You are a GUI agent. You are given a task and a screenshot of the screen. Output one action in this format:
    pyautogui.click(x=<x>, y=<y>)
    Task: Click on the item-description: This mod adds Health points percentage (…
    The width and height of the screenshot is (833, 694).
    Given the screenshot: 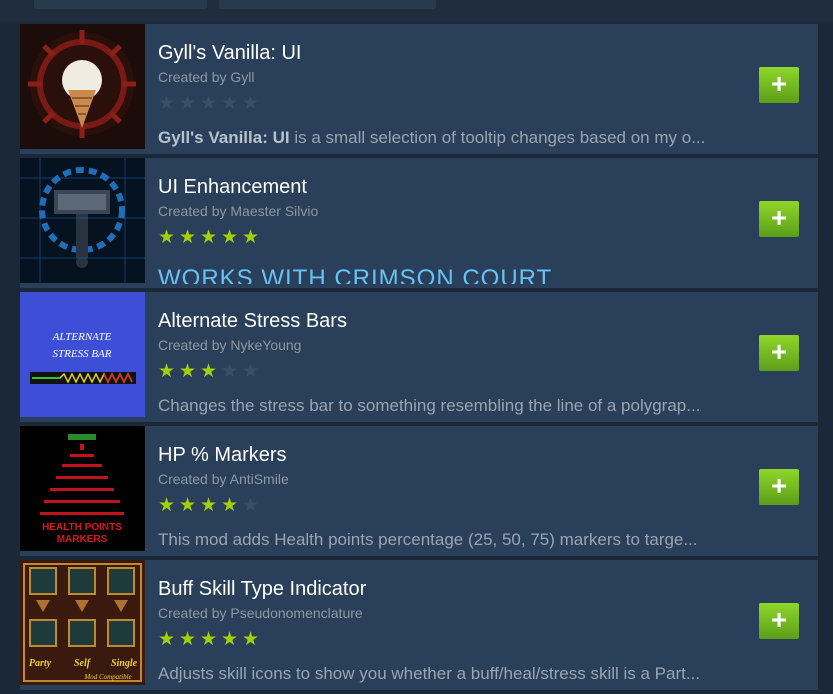 What is the action you would take?
    pyautogui.click(x=428, y=539)
    